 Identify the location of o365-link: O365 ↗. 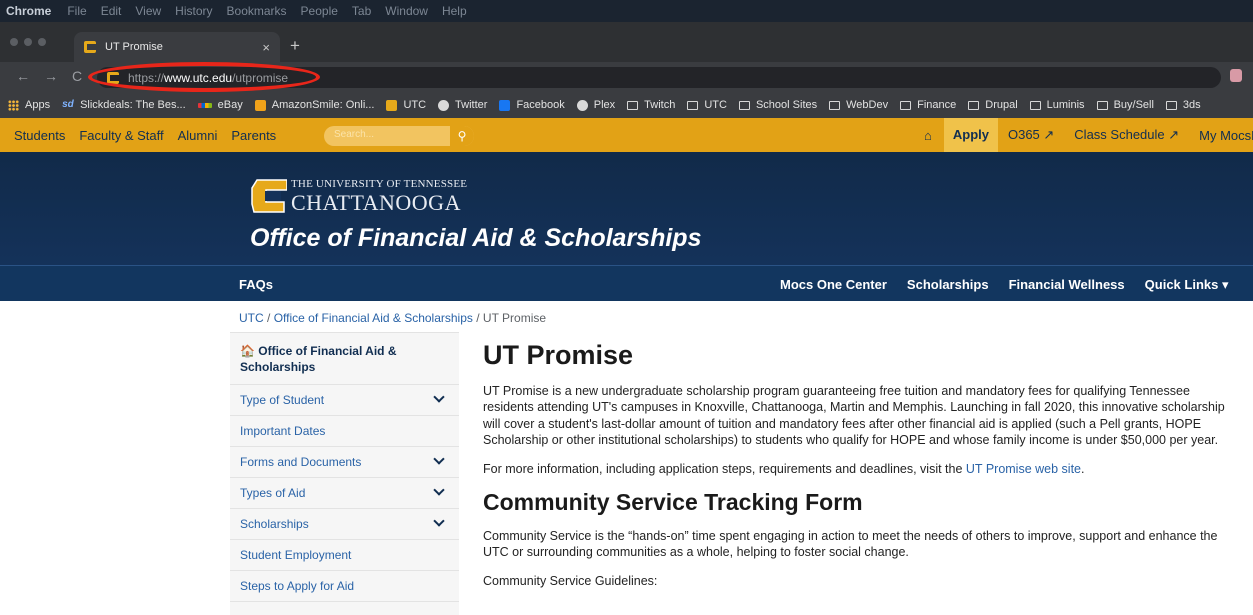
(1031, 135).